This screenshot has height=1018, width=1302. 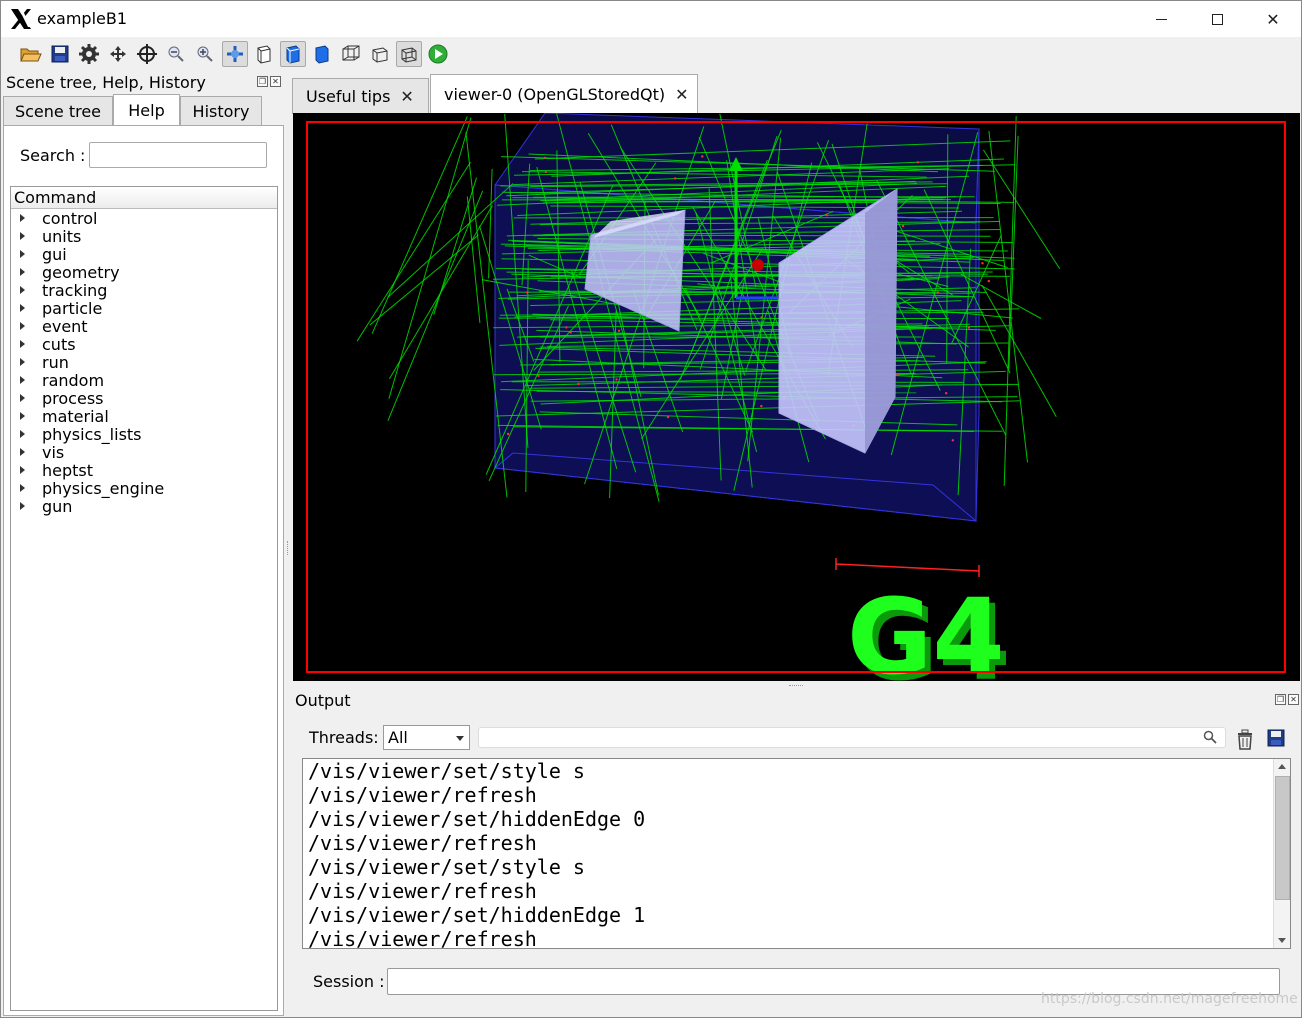 I want to click on tree-item-run: run, so click(x=144, y=362).